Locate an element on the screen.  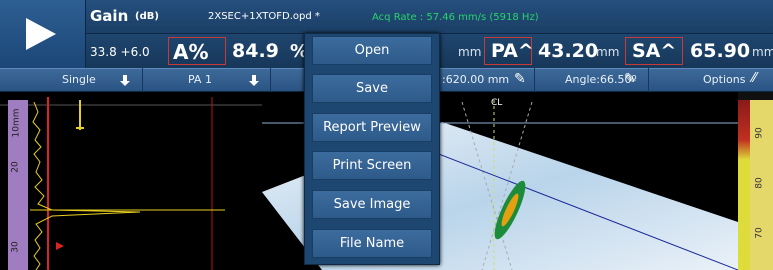
mode-selector: Single is located at coordinates (79, 79).